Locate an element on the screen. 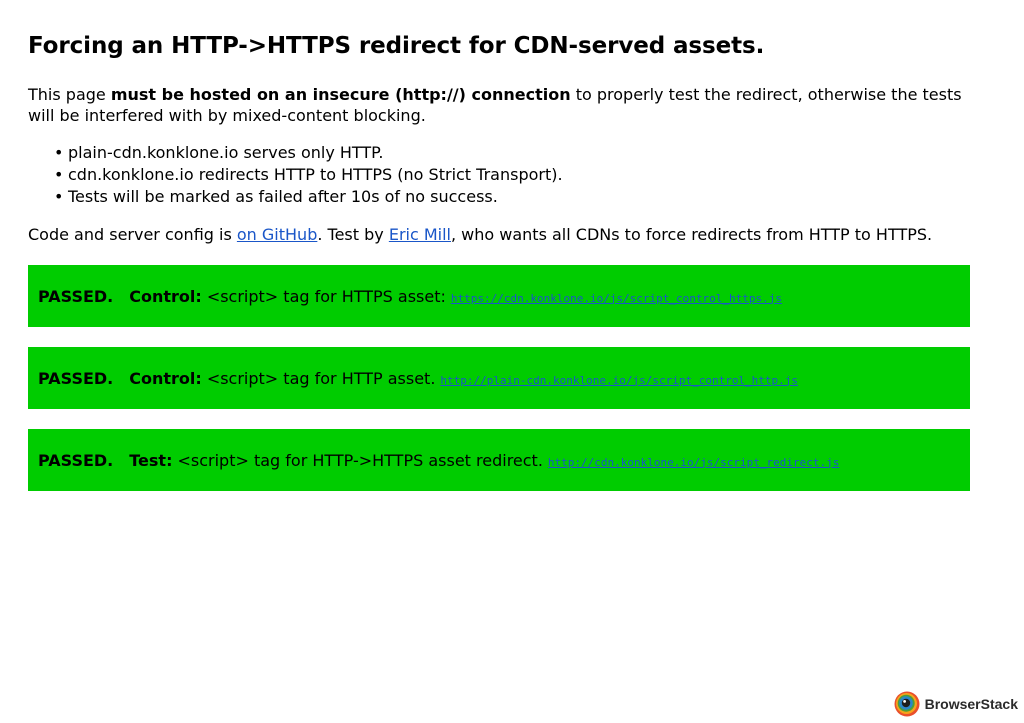 The image size is (1024, 723). author-link: Eric Mill is located at coordinates (420, 234).